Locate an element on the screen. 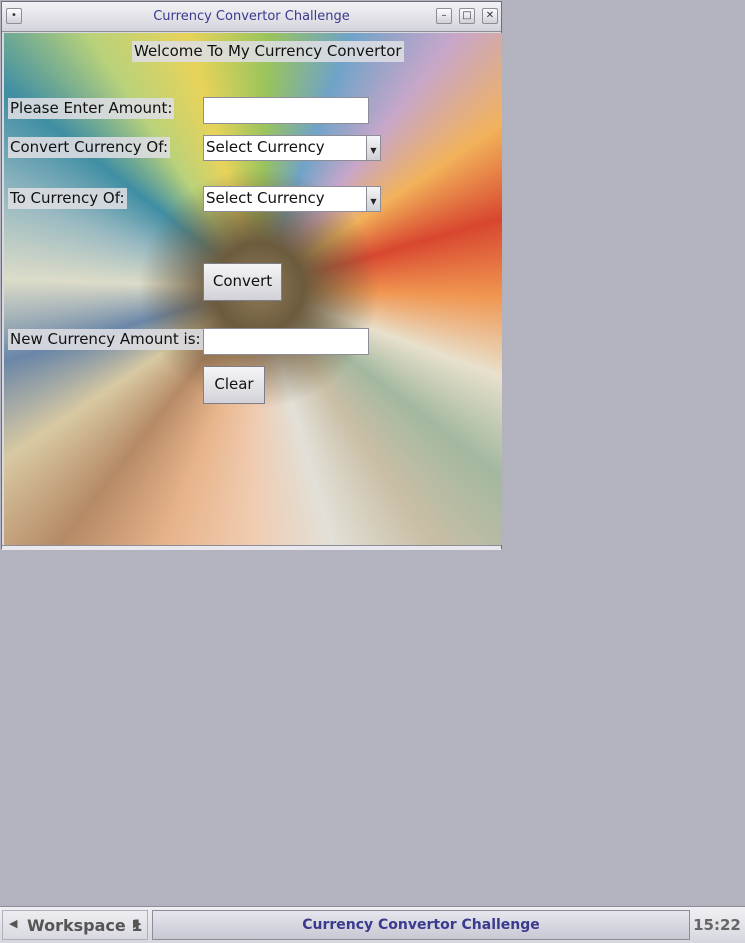 This screenshot has height=943, width=745. result-label: New Currency Amount is: is located at coordinates (105, 339).